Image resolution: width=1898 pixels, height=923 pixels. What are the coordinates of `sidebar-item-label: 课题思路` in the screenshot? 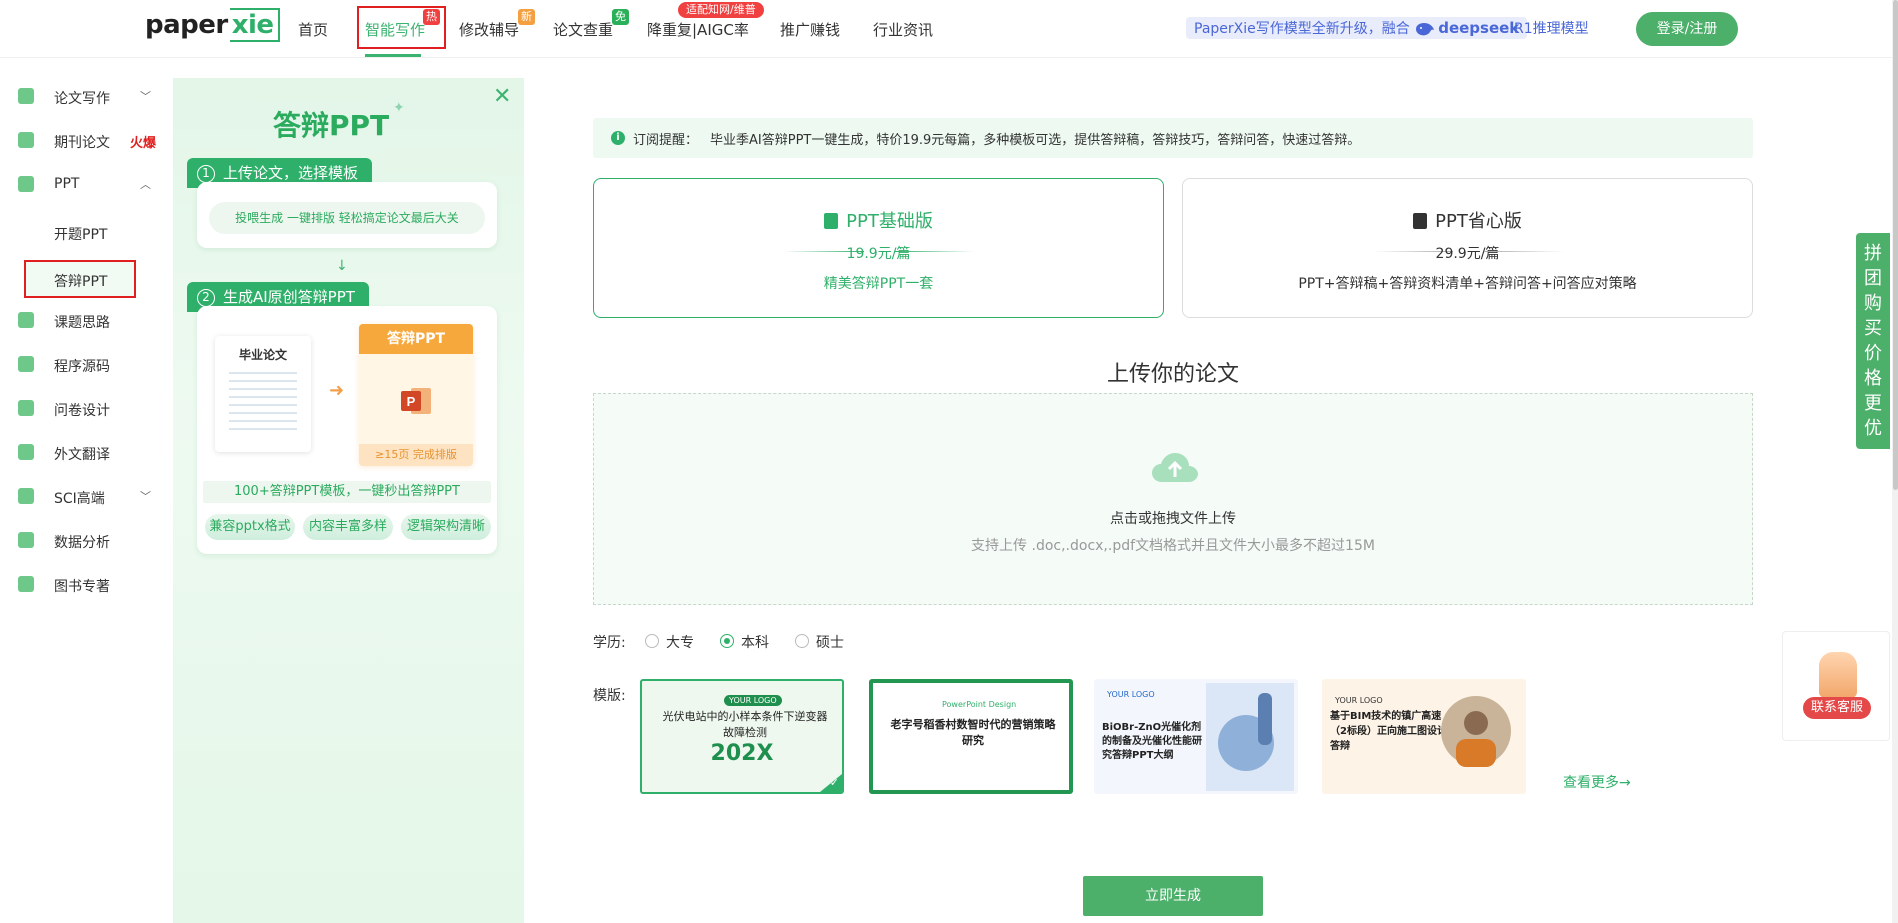 It's located at (82, 323).